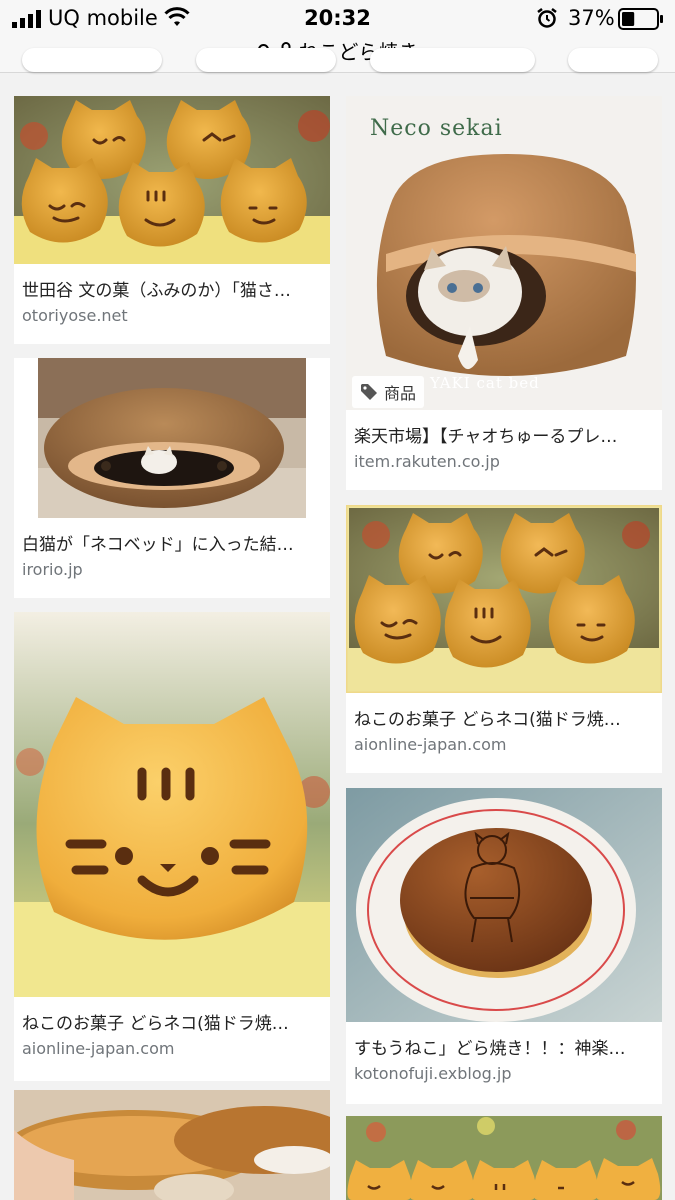 This screenshot has width=675, height=1200. I want to click on result-domain: kotonofuji.exblog.jp, so click(433, 1073).